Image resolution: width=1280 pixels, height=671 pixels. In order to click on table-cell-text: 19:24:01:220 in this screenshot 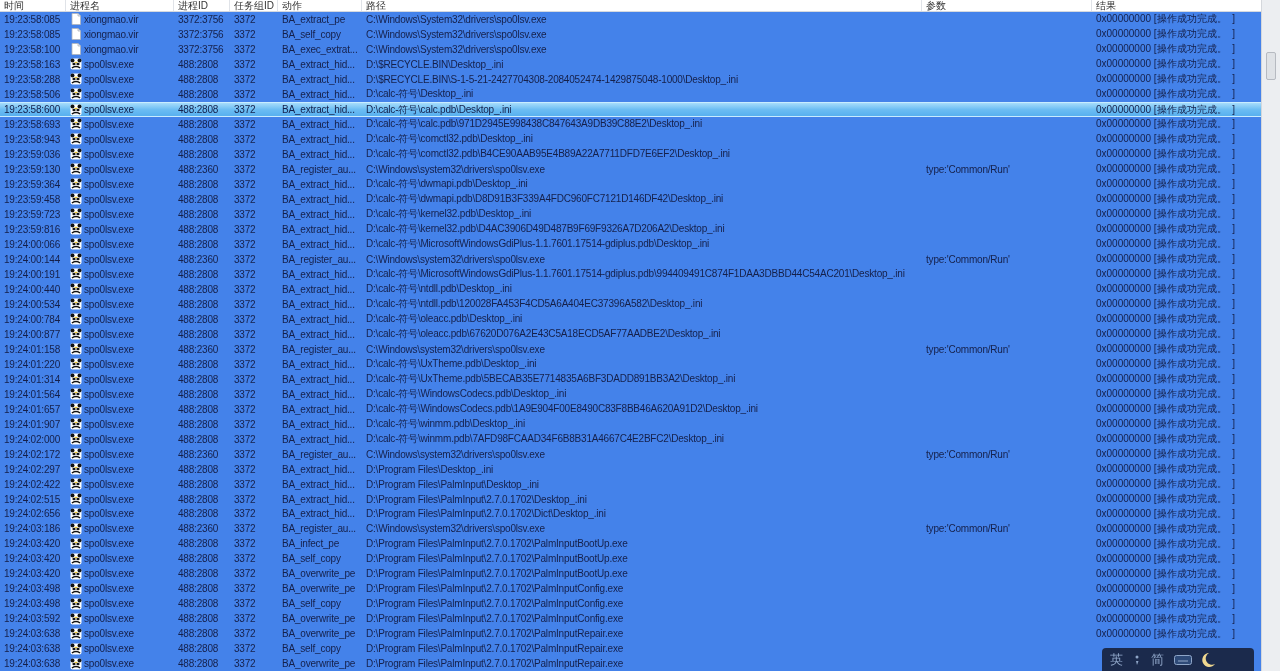, I will do `click(32, 364)`.